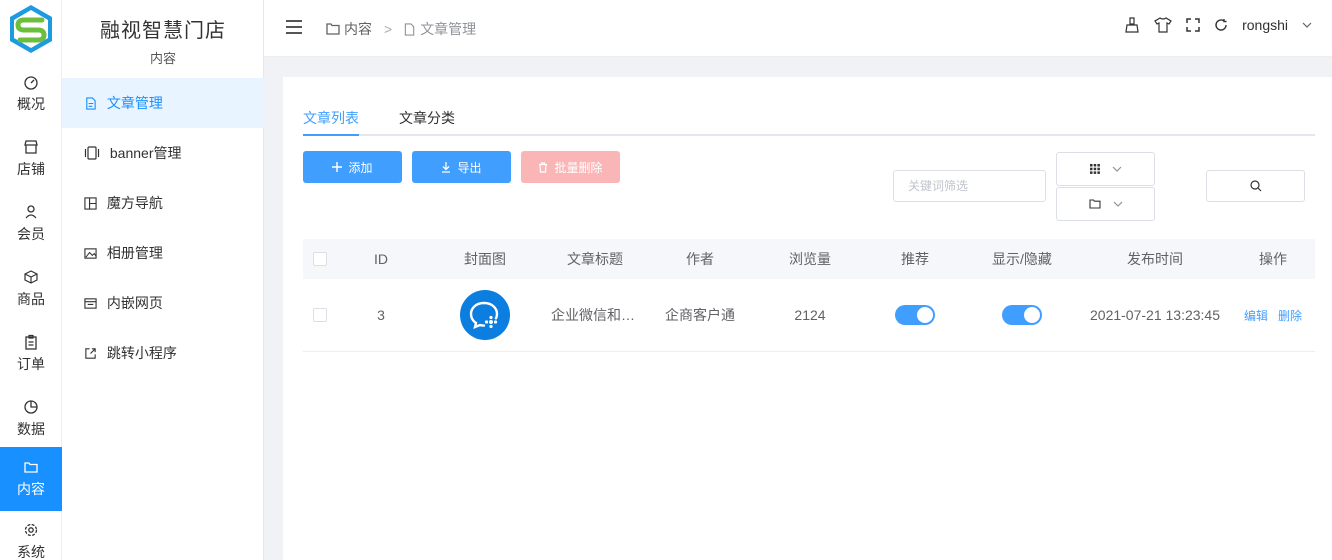 The image size is (1332, 560). I want to click on rail-label: 内容, so click(31, 489).